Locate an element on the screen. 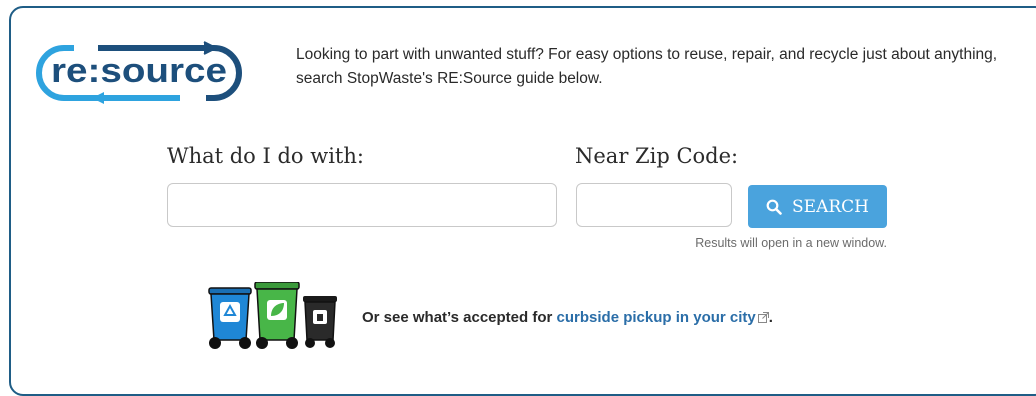 The image size is (1036, 396). external-link-icon is located at coordinates (763, 317).